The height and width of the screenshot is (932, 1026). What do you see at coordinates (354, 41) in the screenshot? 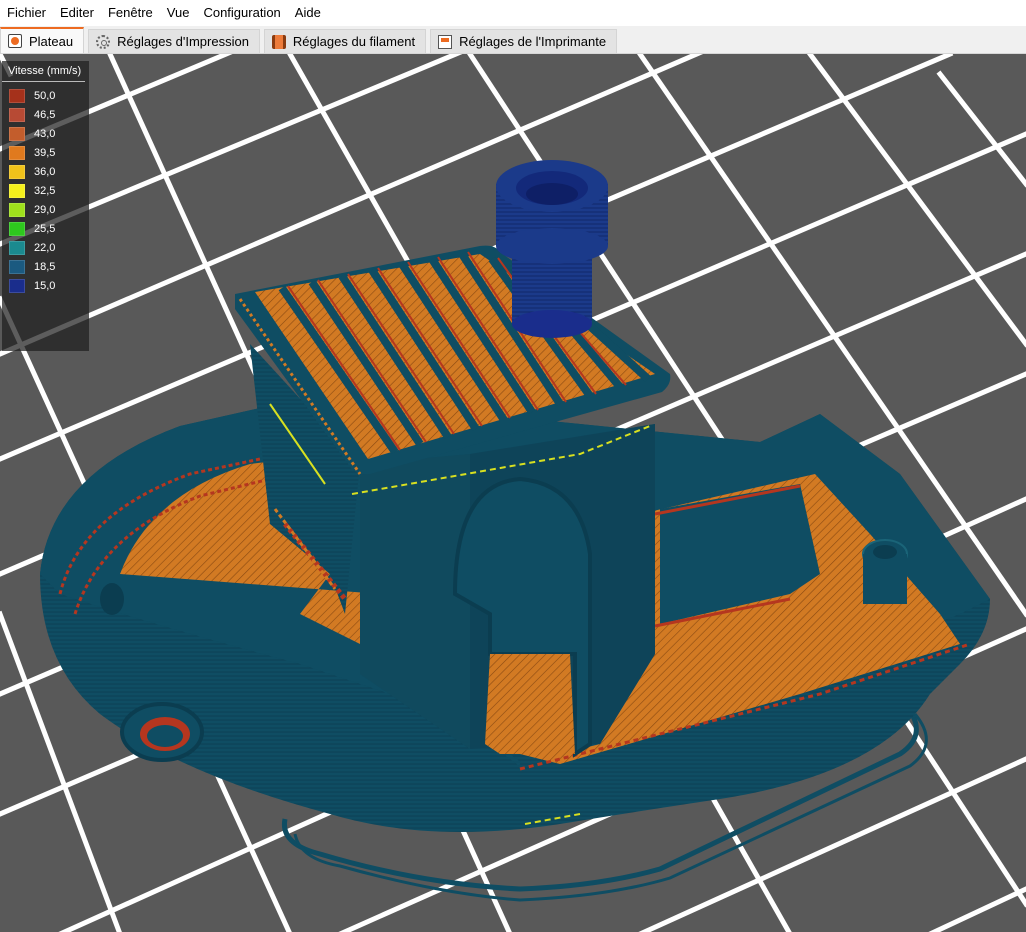
I see `tab-filament-settings-label: Réglages du filament` at bounding box center [354, 41].